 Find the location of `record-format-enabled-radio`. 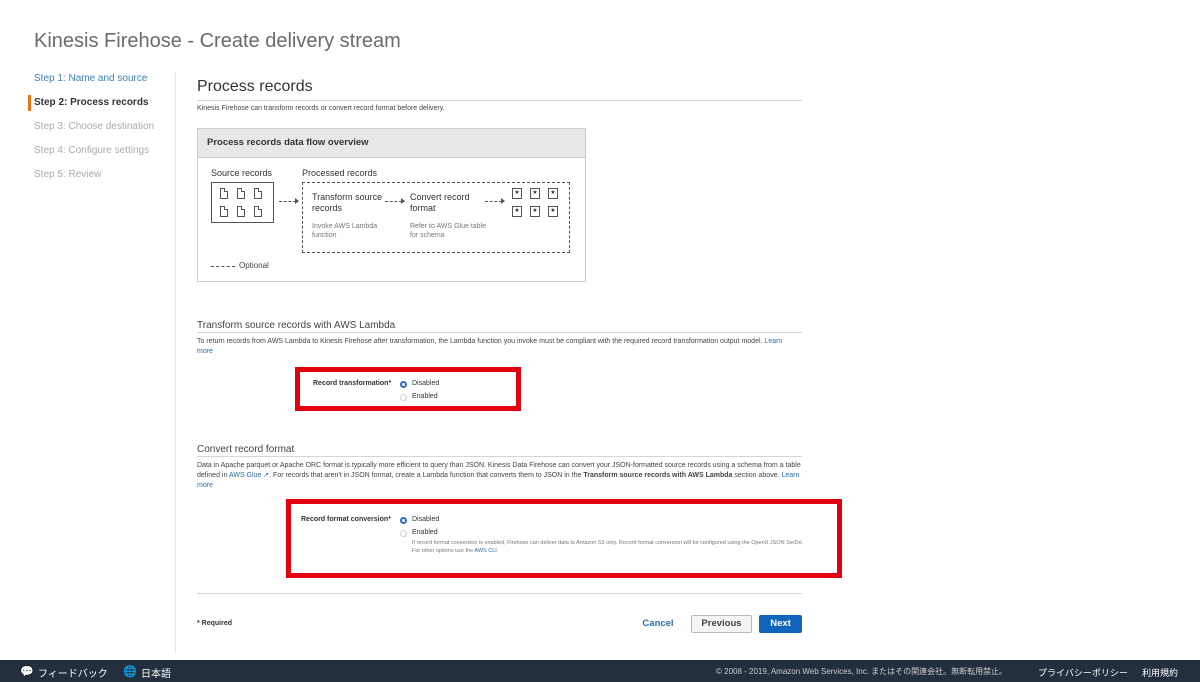

record-format-enabled-radio is located at coordinates (403, 533).